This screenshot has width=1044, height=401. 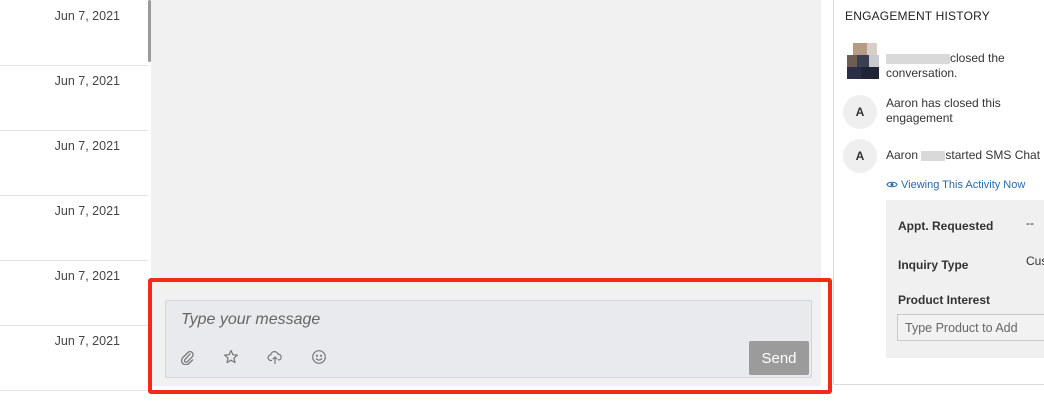 I want to click on paperclip-icon, so click(x=187, y=357).